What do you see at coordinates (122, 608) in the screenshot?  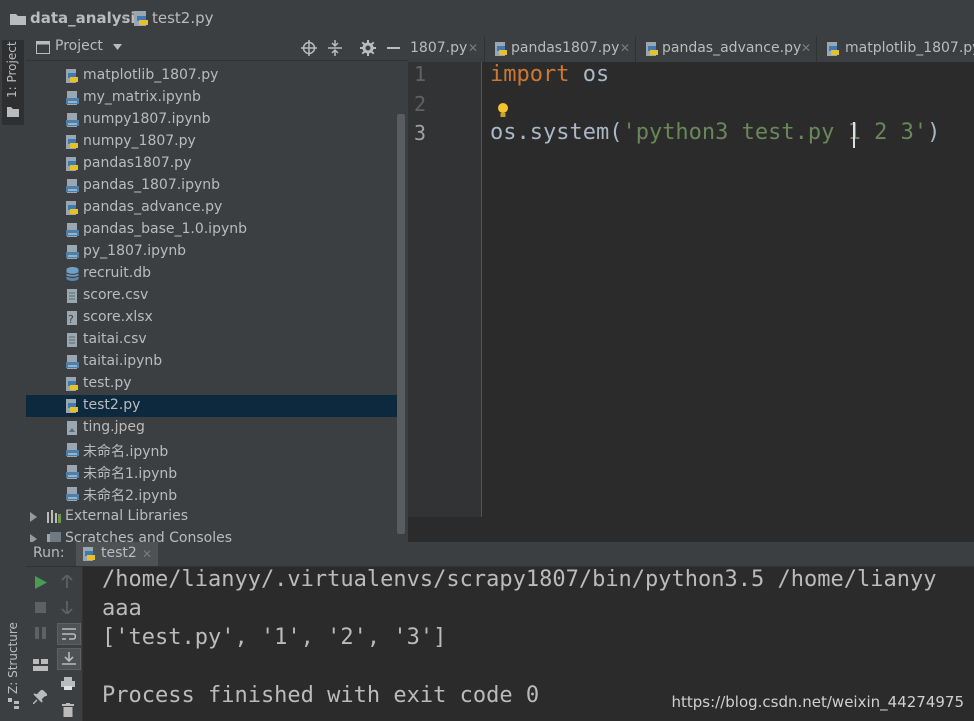 I see `console-line: aaa` at bounding box center [122, 608].